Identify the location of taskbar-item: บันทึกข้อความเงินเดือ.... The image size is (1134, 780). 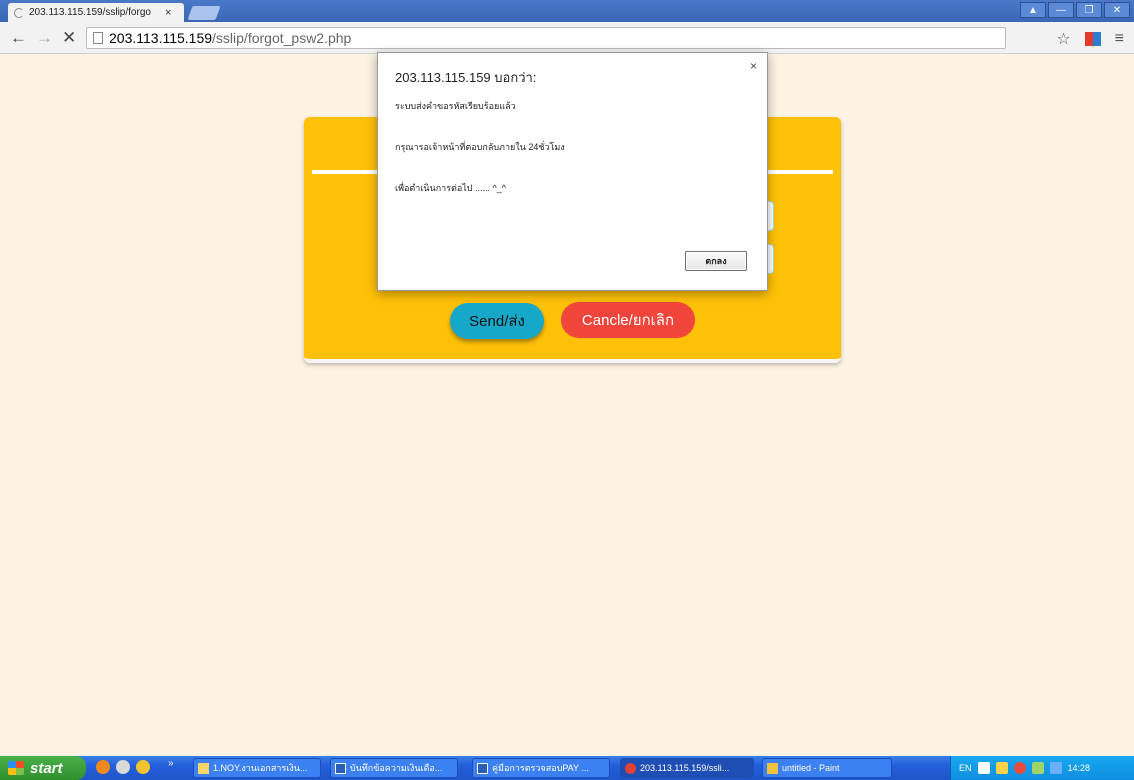
(394, 768).